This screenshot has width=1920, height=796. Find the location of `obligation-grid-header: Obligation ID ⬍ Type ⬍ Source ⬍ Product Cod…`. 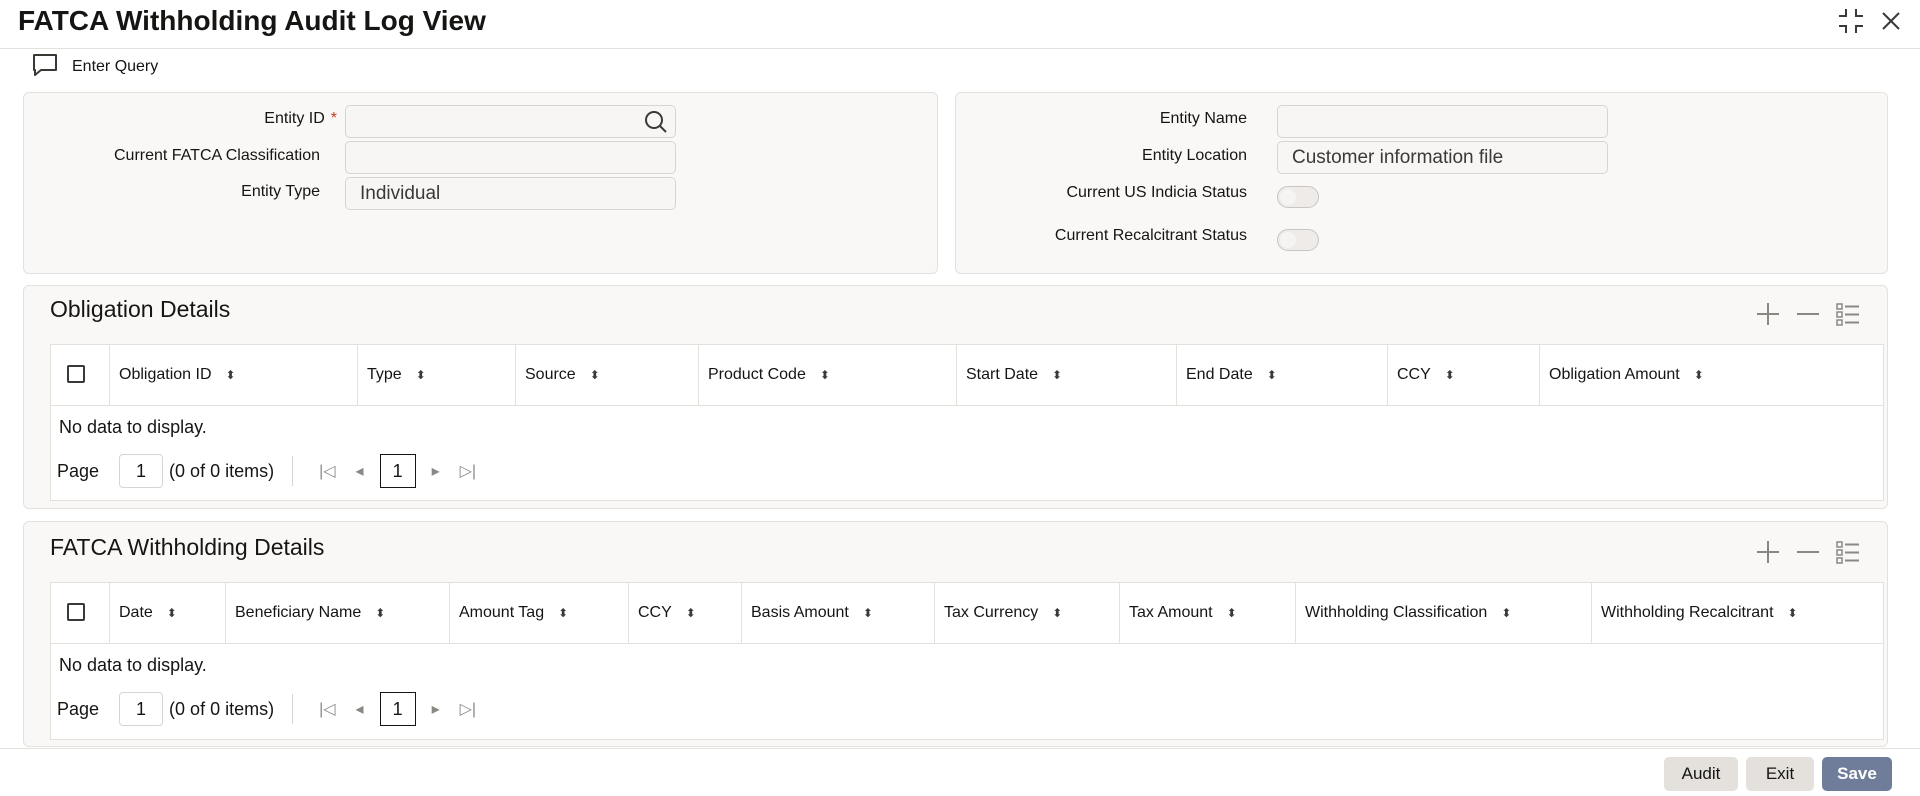

obligation-grid-header: Obligation ID ⬍ Type ⬍ Source ⬍ Product Cod… is located at coordinates (967, 375).